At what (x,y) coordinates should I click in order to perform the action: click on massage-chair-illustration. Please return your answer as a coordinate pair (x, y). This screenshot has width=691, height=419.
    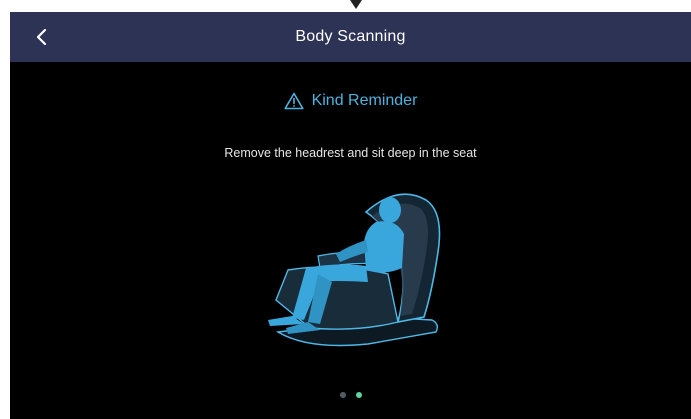
    Looking at the image, I should click on (354, 270).